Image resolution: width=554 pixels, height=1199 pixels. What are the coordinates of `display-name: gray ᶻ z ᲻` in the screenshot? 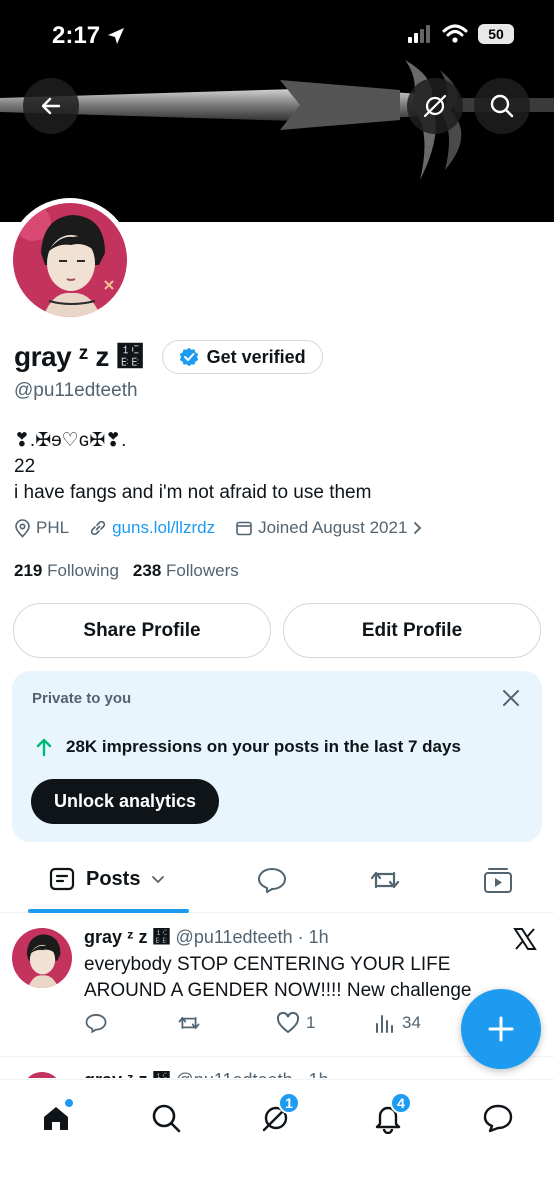 It's located at (79, 356).